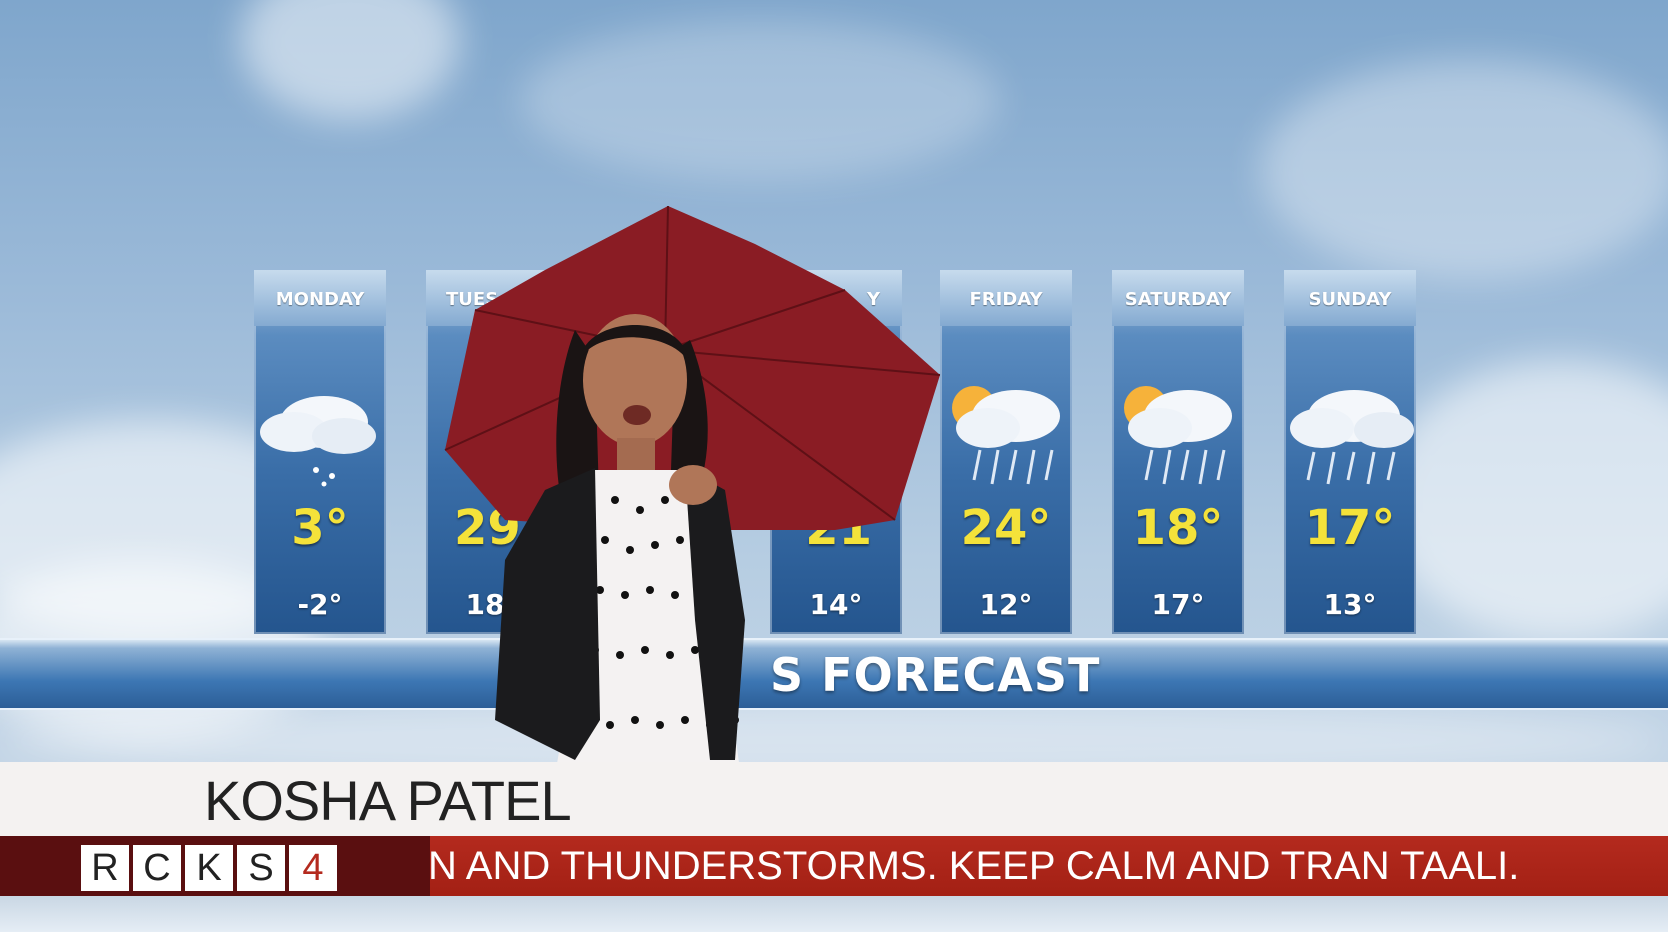 This screenshot has height=932, width=1668. Describe the element at coordinates (320, 528) in the screenshot. I see `high-temp: 3°` at that location.